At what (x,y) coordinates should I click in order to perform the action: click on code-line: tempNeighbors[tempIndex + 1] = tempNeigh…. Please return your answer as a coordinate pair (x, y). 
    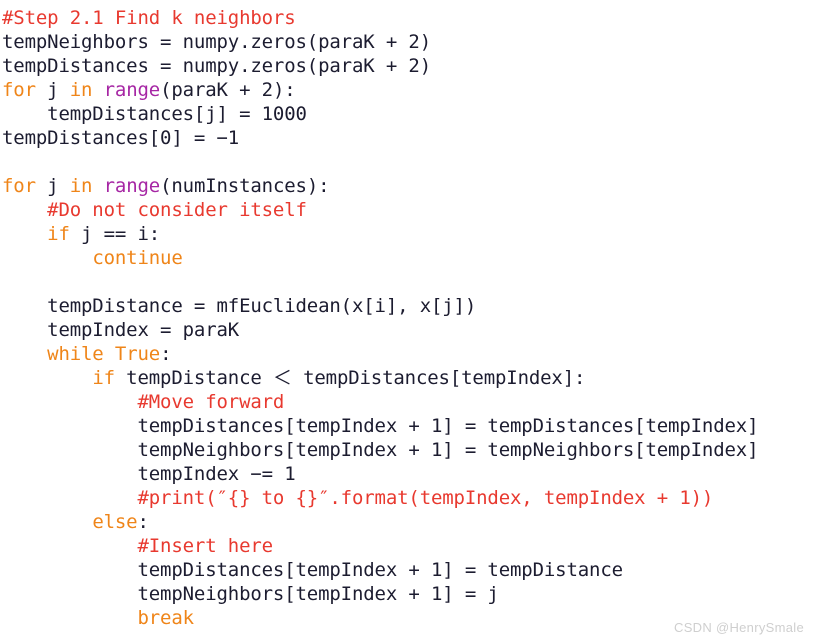
    Looking at the image, I should click on (408, 450).